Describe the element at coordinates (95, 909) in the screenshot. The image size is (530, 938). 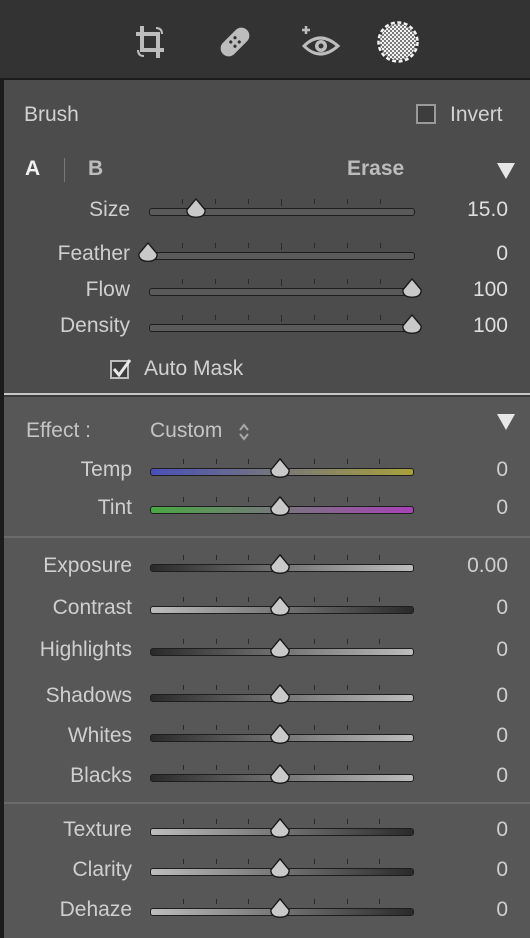
I see `slider-label-dehaze: Dehaze` at that location.